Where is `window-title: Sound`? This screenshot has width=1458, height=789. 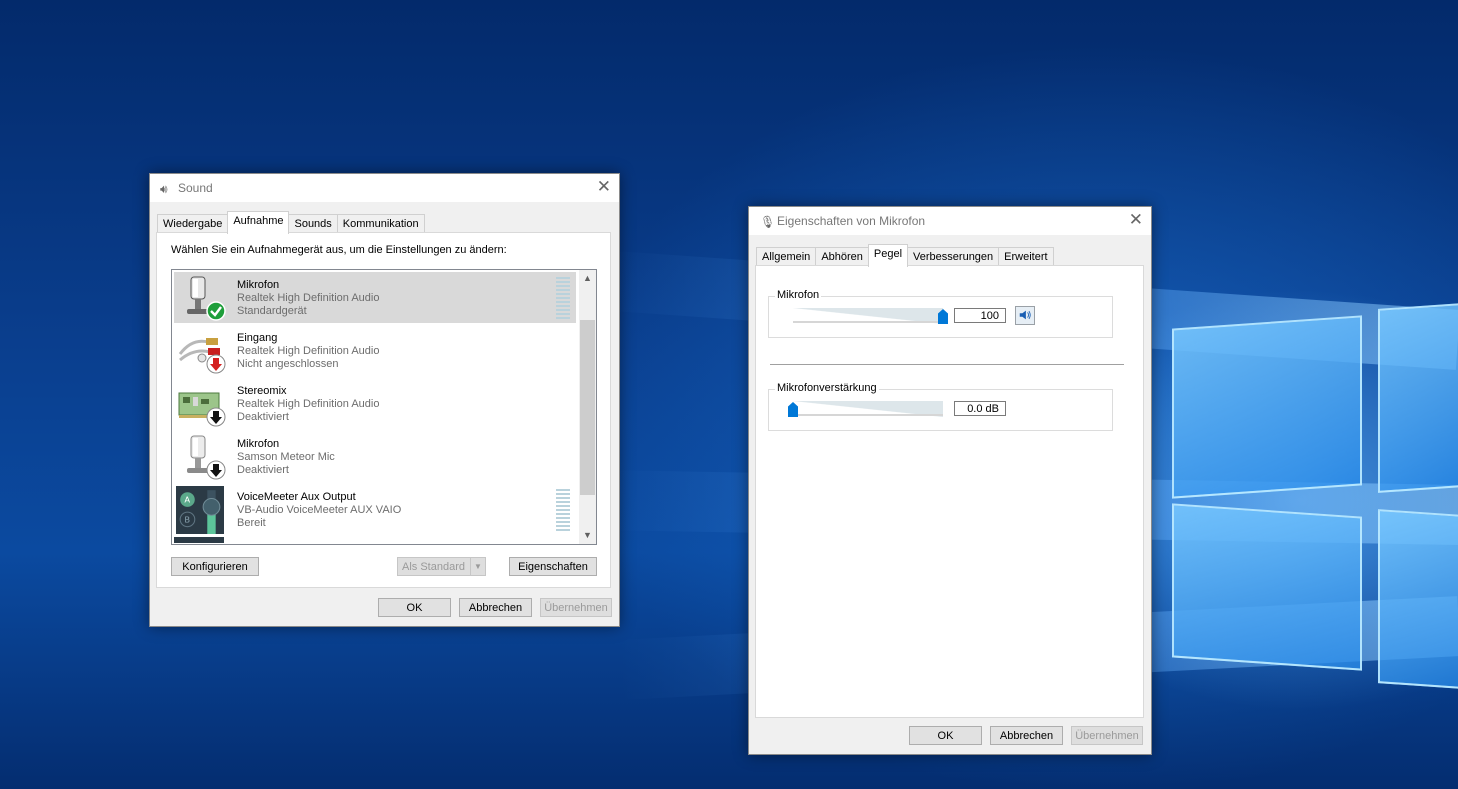
window-title: Sound is located at coordinates (195, 188).